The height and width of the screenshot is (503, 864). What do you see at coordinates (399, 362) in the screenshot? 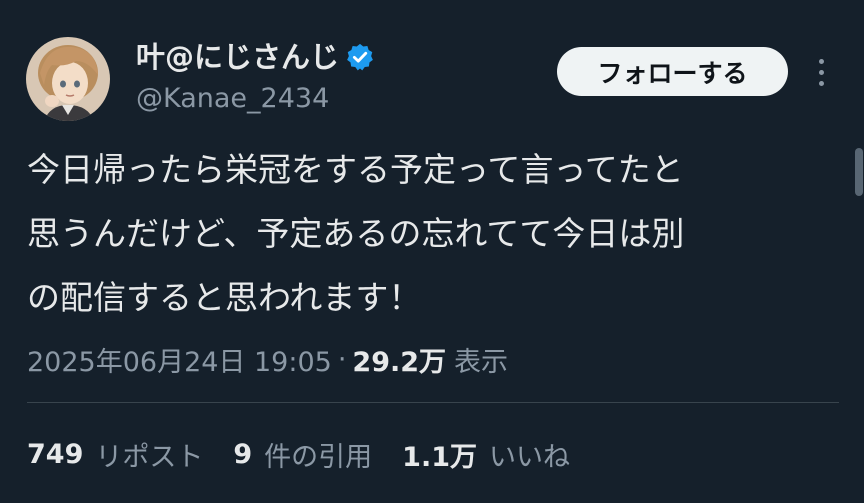
I see `views-count: 29.2万` at bounding box center [399, 362].